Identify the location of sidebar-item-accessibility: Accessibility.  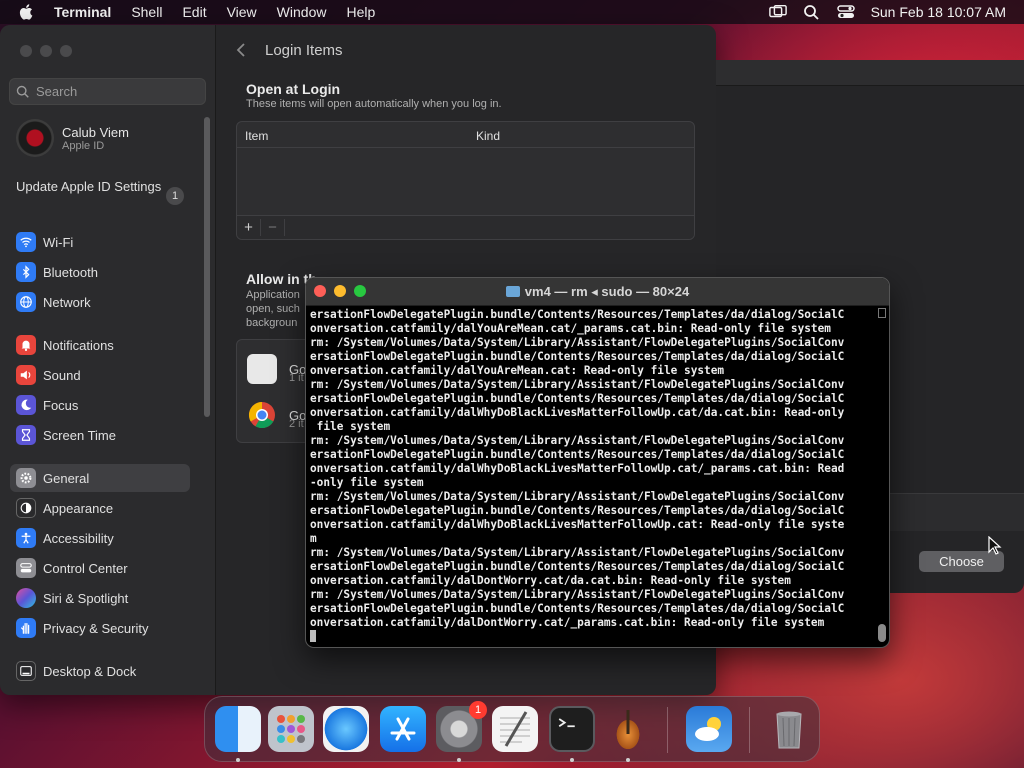
(100, 538).